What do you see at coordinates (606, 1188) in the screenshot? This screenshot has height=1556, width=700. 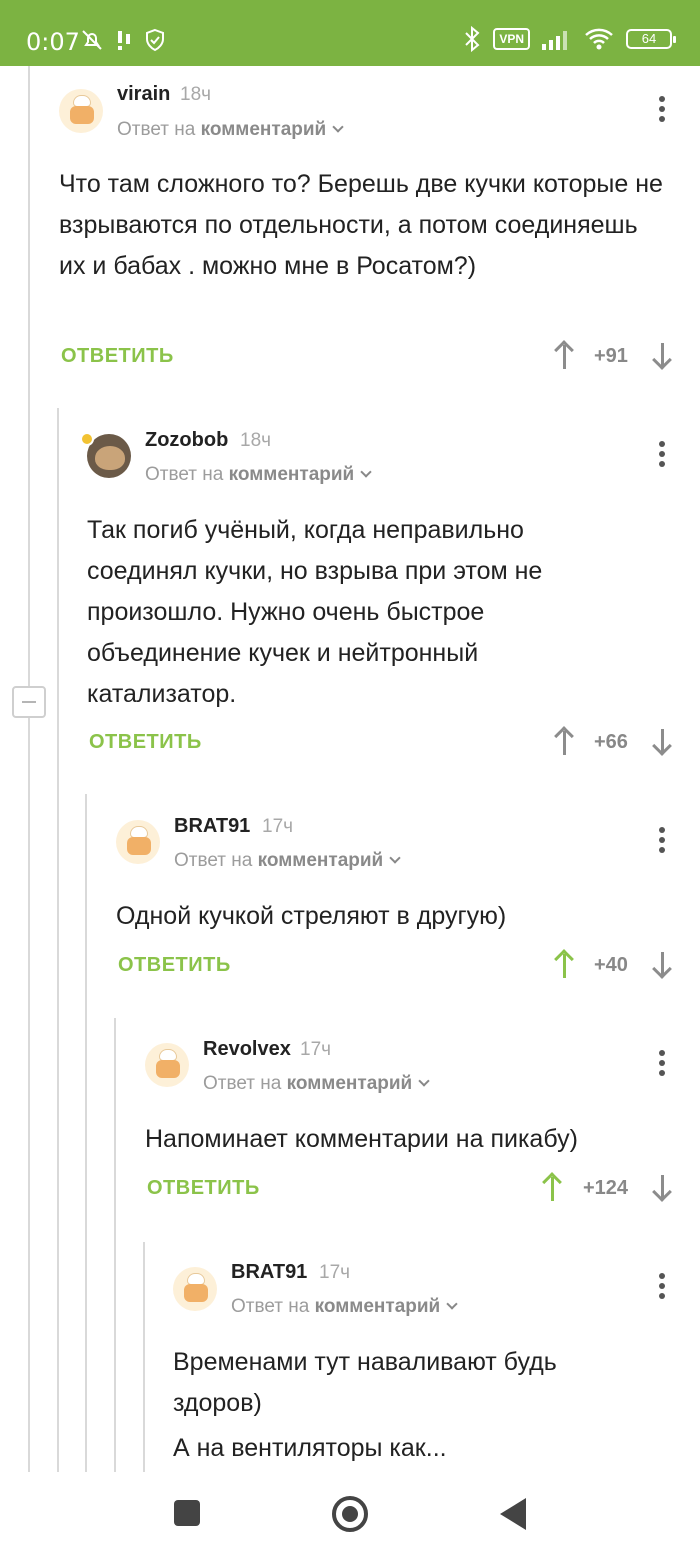 I see `comment-rating: +124` at bounding box center [606, 1188].